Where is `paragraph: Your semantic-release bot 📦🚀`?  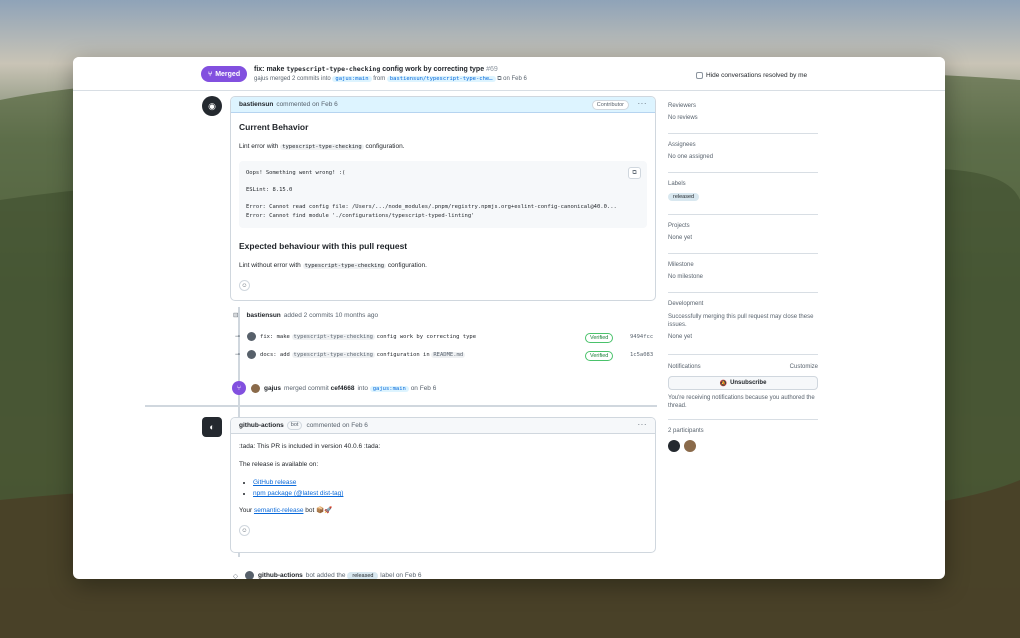
paragraph: Your semantic-release bot 📦🚀 is located at coordinates (286, 510).